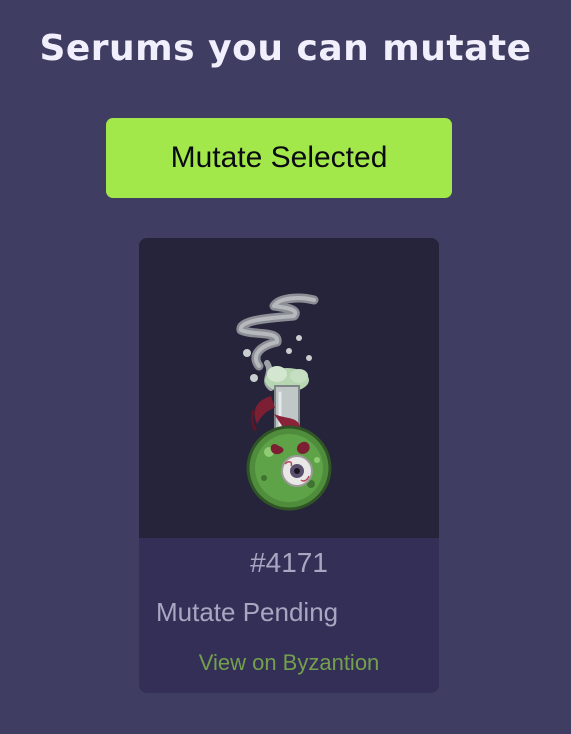 This screenshot has height=734, width=571. I want to click on serum-bottle-eyeball-icon, so click(284, 402).